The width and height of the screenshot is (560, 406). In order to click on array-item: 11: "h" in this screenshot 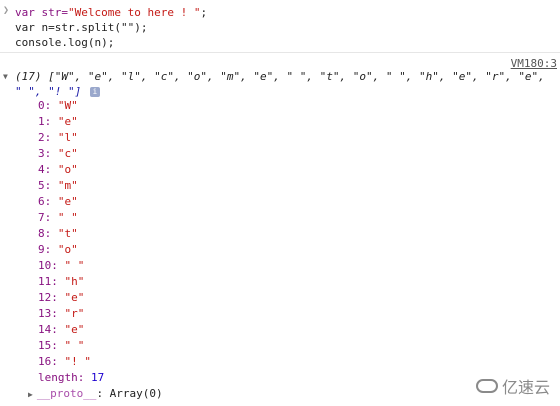, I will do `click(71, 282)`.